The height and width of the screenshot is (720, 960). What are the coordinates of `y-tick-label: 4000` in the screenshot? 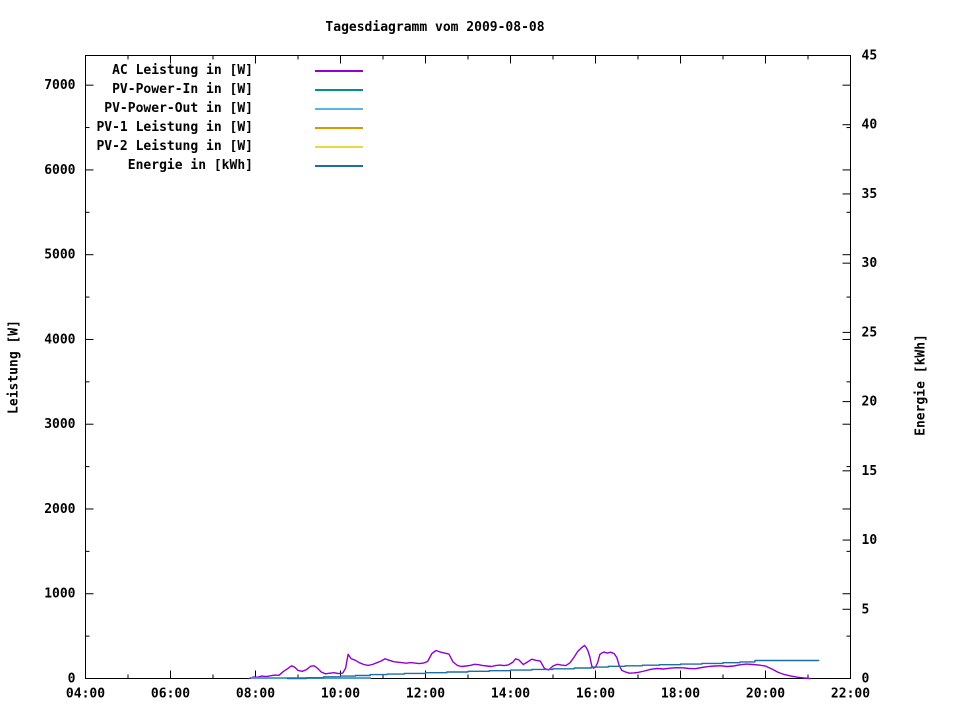 It's located at (59, 339).